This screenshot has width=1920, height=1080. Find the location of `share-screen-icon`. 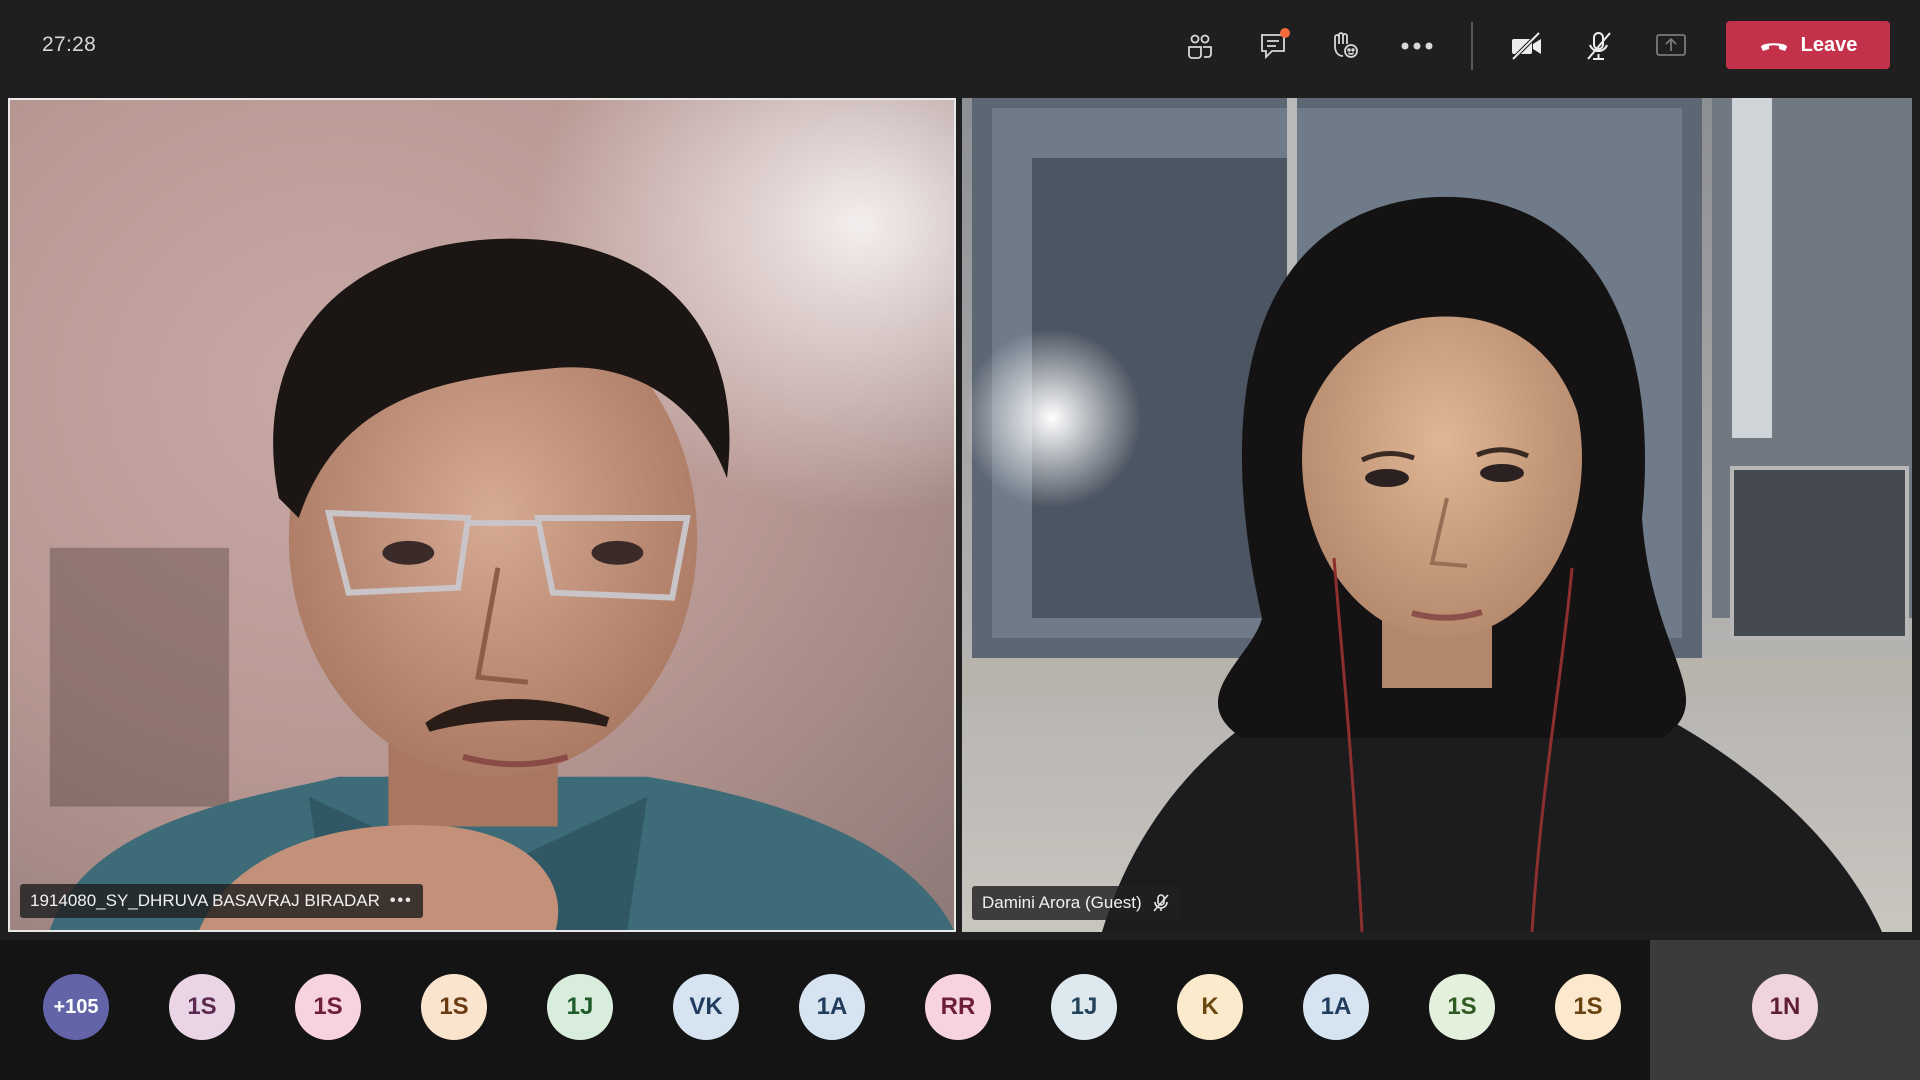

share-screen-icon is located at coordinates (1671, 45).